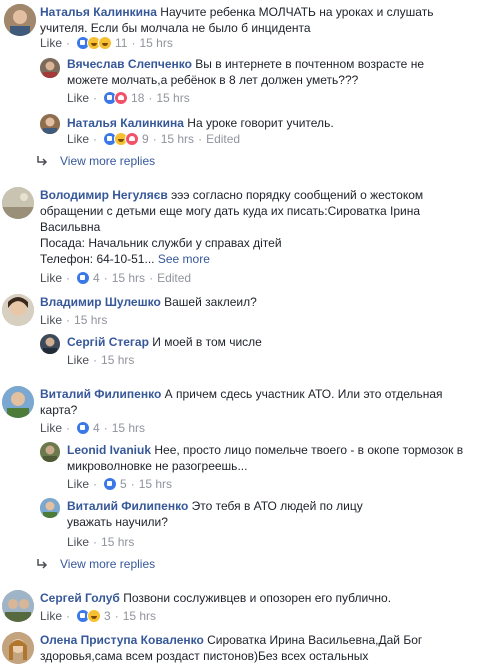 The height and width of the screenshot is (669, 488). Describe the element at coordinates (129, 64) in the screenshot. I see `comment-author: Вячеслав Слепченко` at that location.